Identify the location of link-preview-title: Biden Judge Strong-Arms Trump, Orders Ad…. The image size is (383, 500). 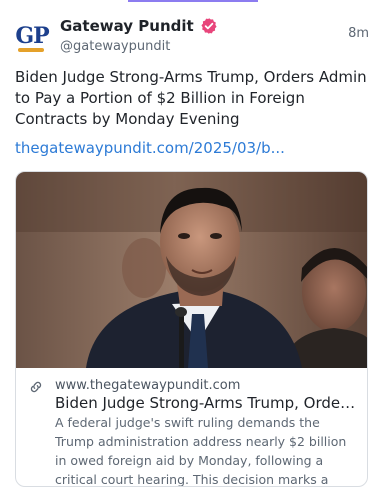
(208, 403).